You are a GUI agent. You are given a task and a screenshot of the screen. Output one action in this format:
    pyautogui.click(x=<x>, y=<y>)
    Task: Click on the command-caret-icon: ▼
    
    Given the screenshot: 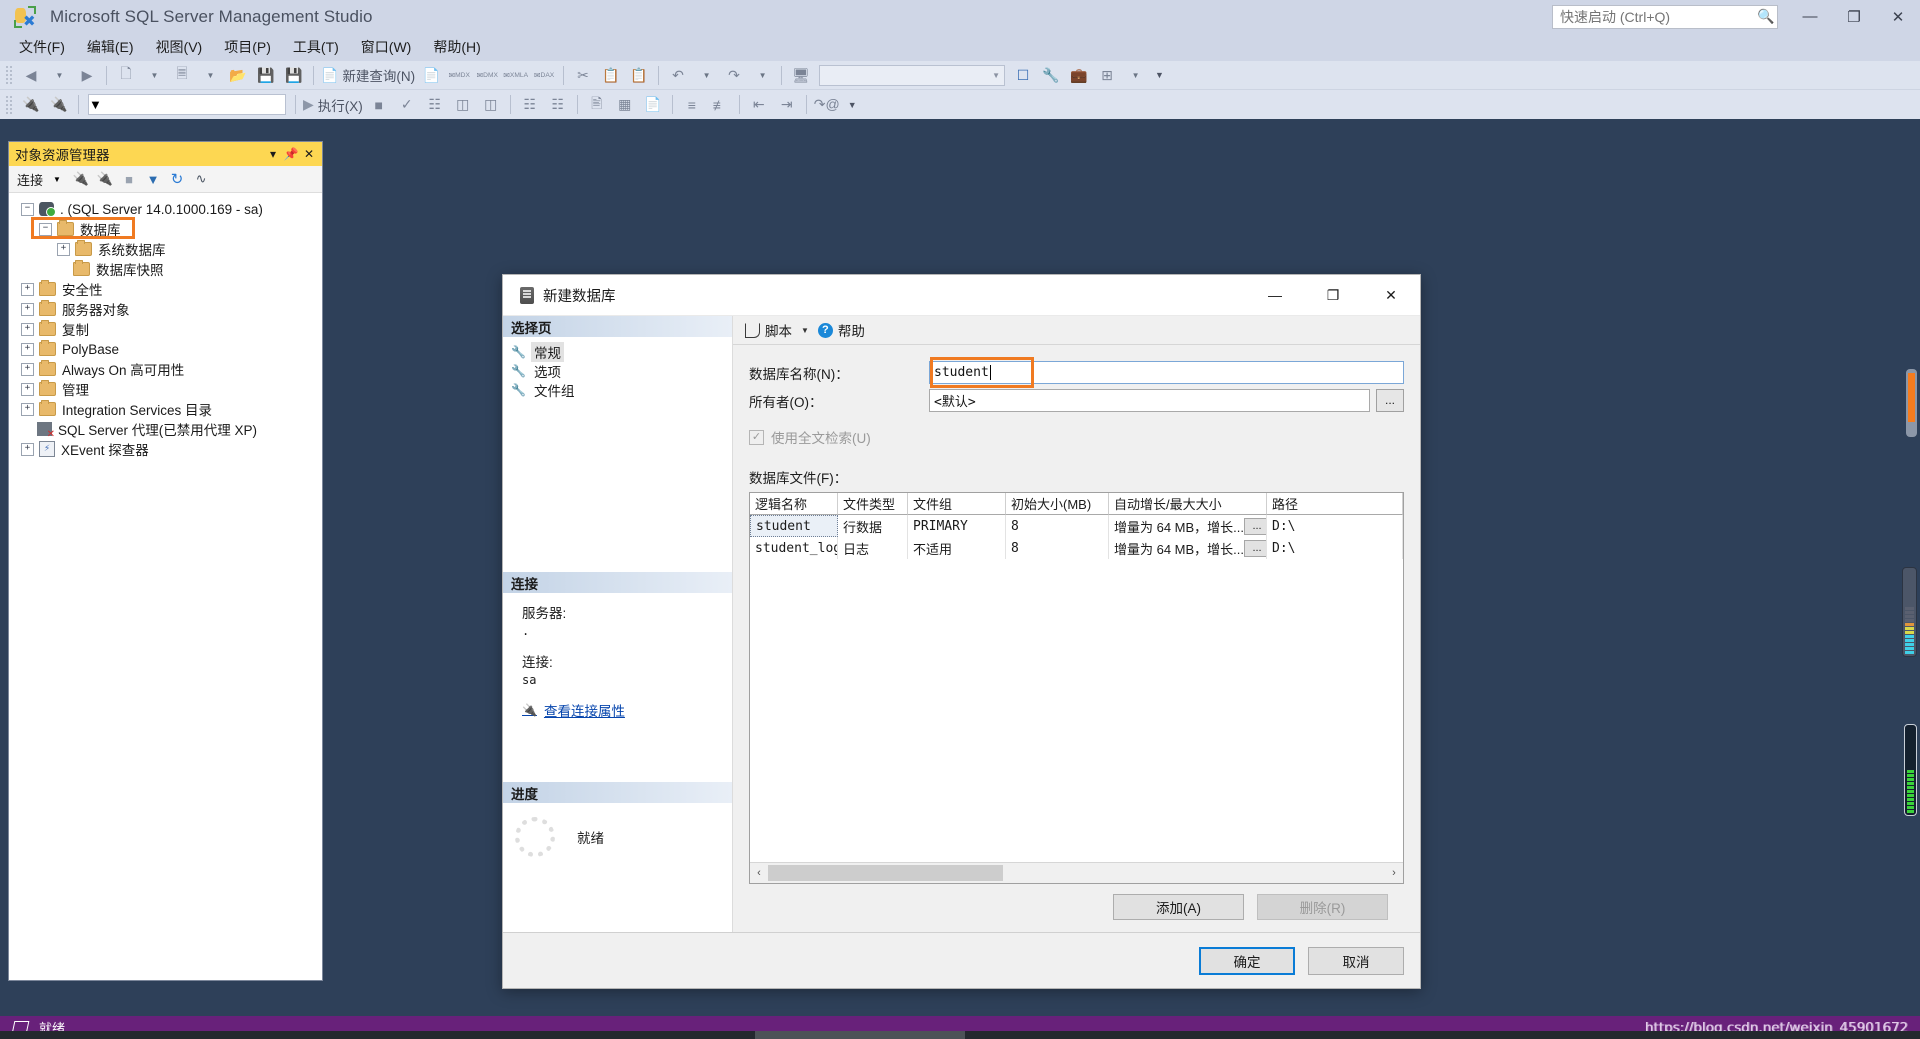 What is the action you would take?
    pyautogui.click(x=1135, y=75)
    